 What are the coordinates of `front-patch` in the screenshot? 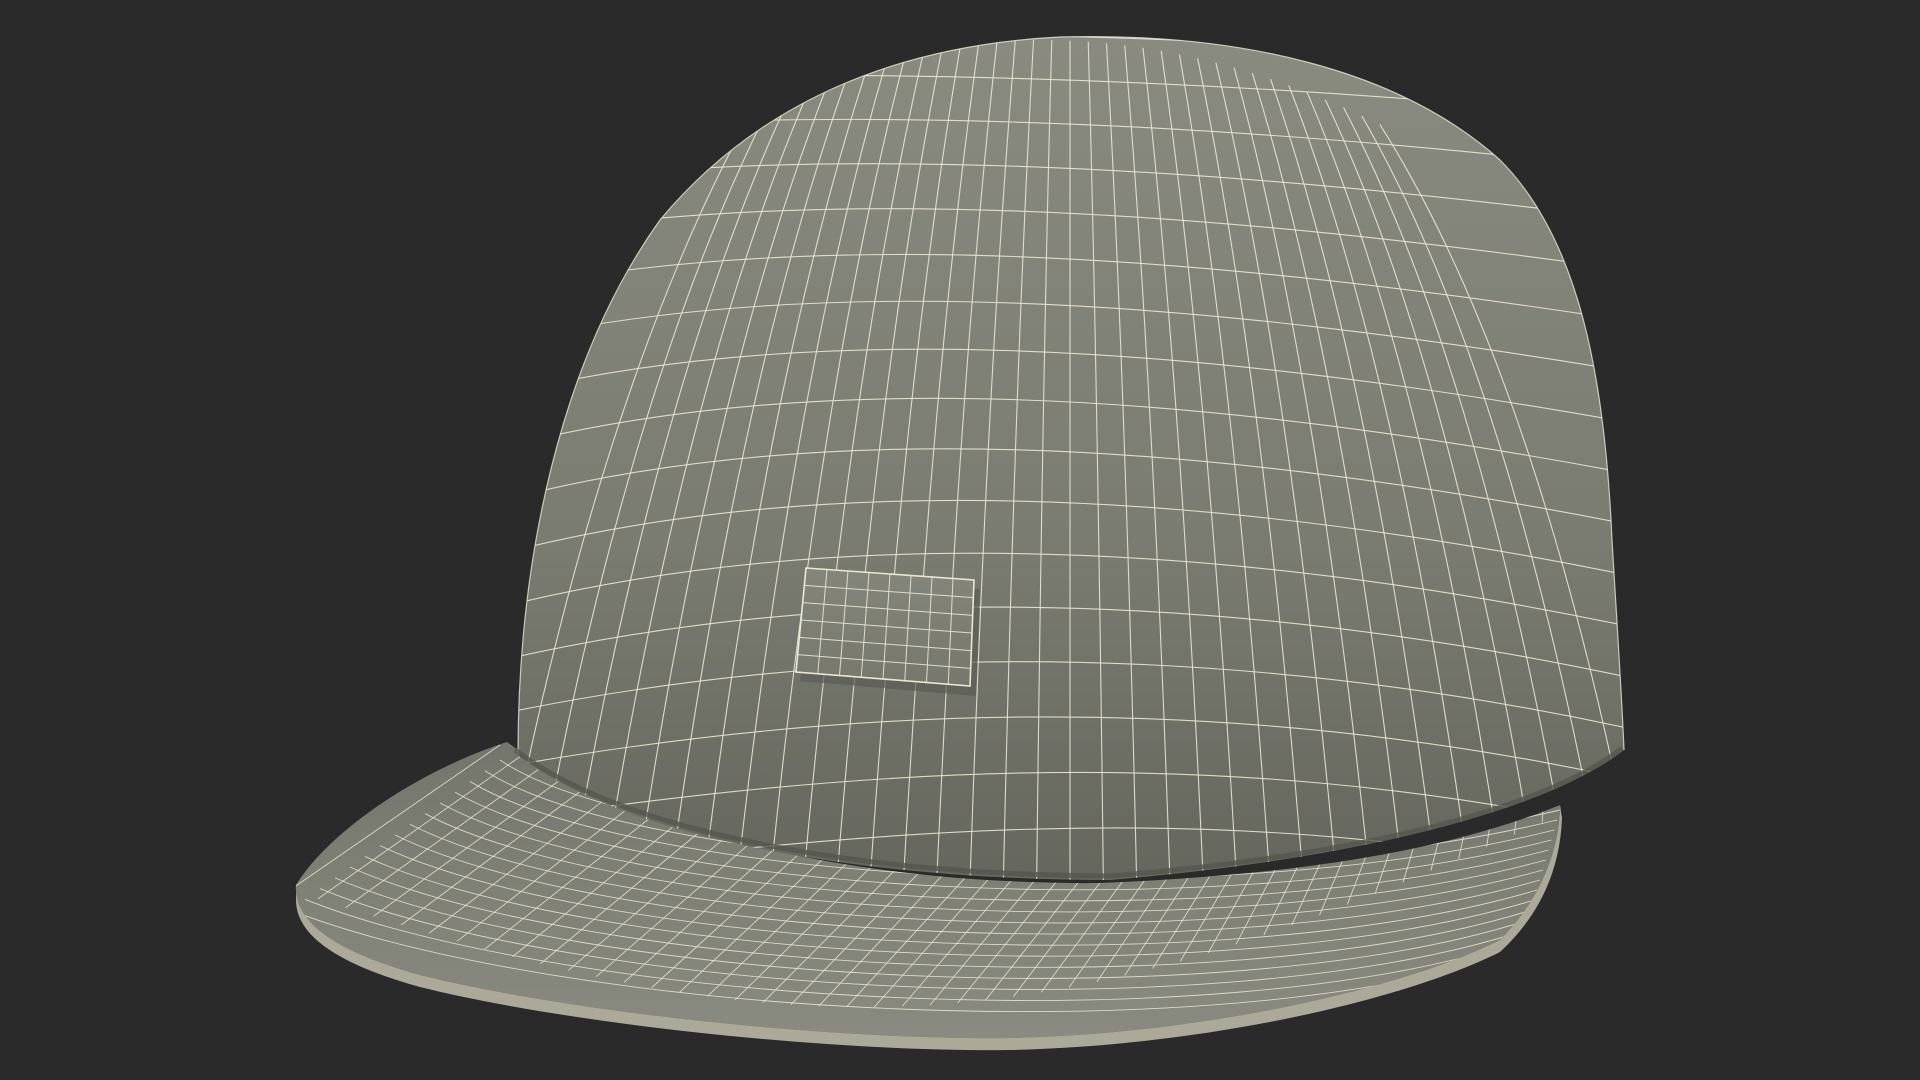 It's located at (887, 631).